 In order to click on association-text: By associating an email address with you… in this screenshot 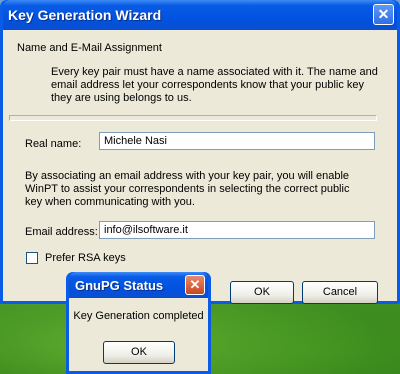, I will do `click(187, 189)`.